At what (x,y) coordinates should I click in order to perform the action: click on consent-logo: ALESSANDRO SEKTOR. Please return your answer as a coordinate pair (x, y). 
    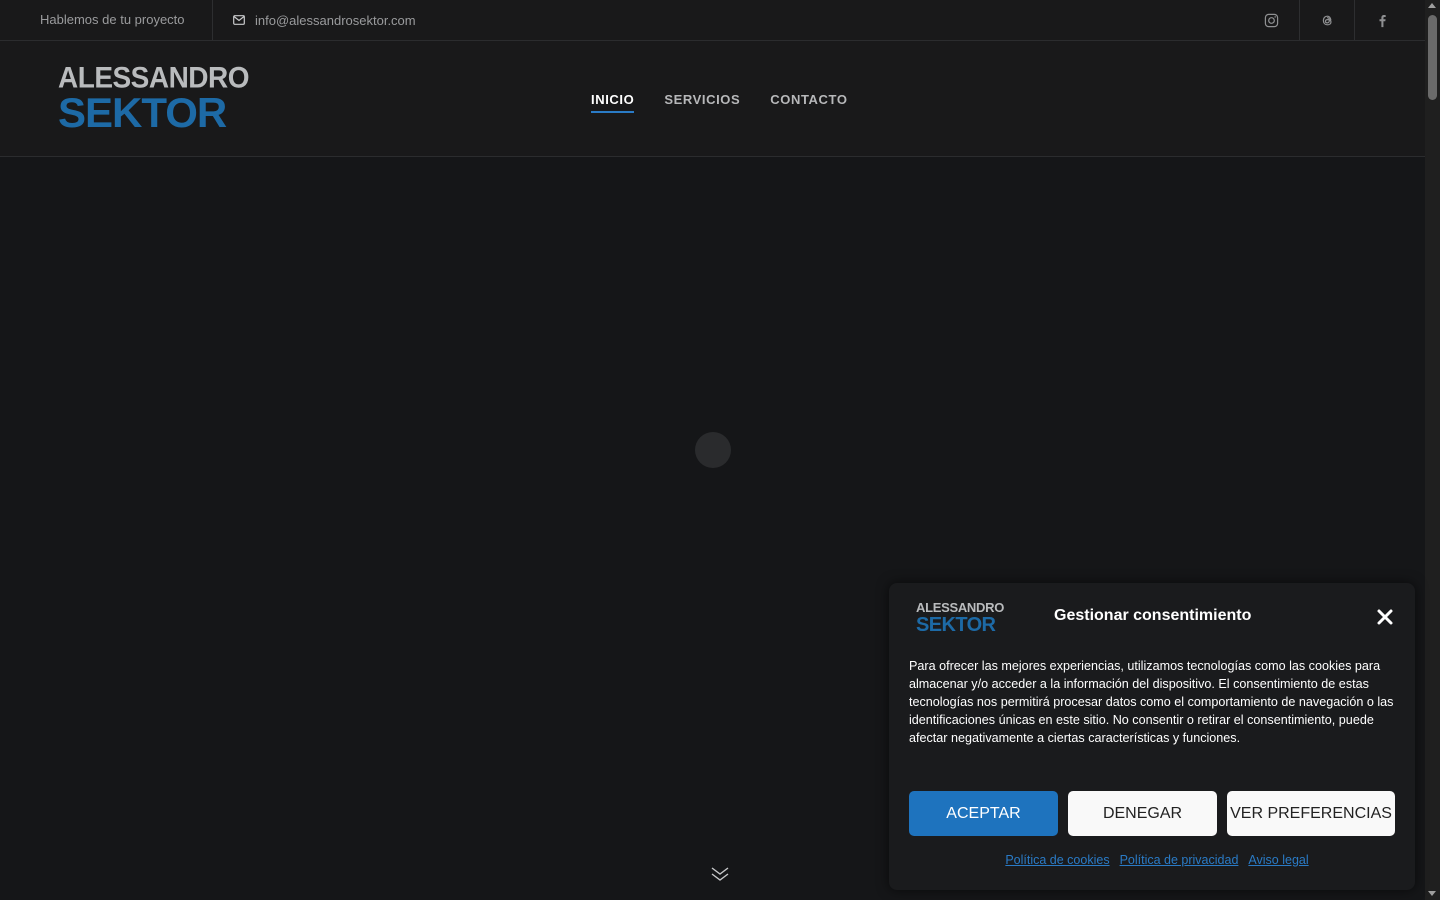
    Looking at the image, I should click on (960, 618).